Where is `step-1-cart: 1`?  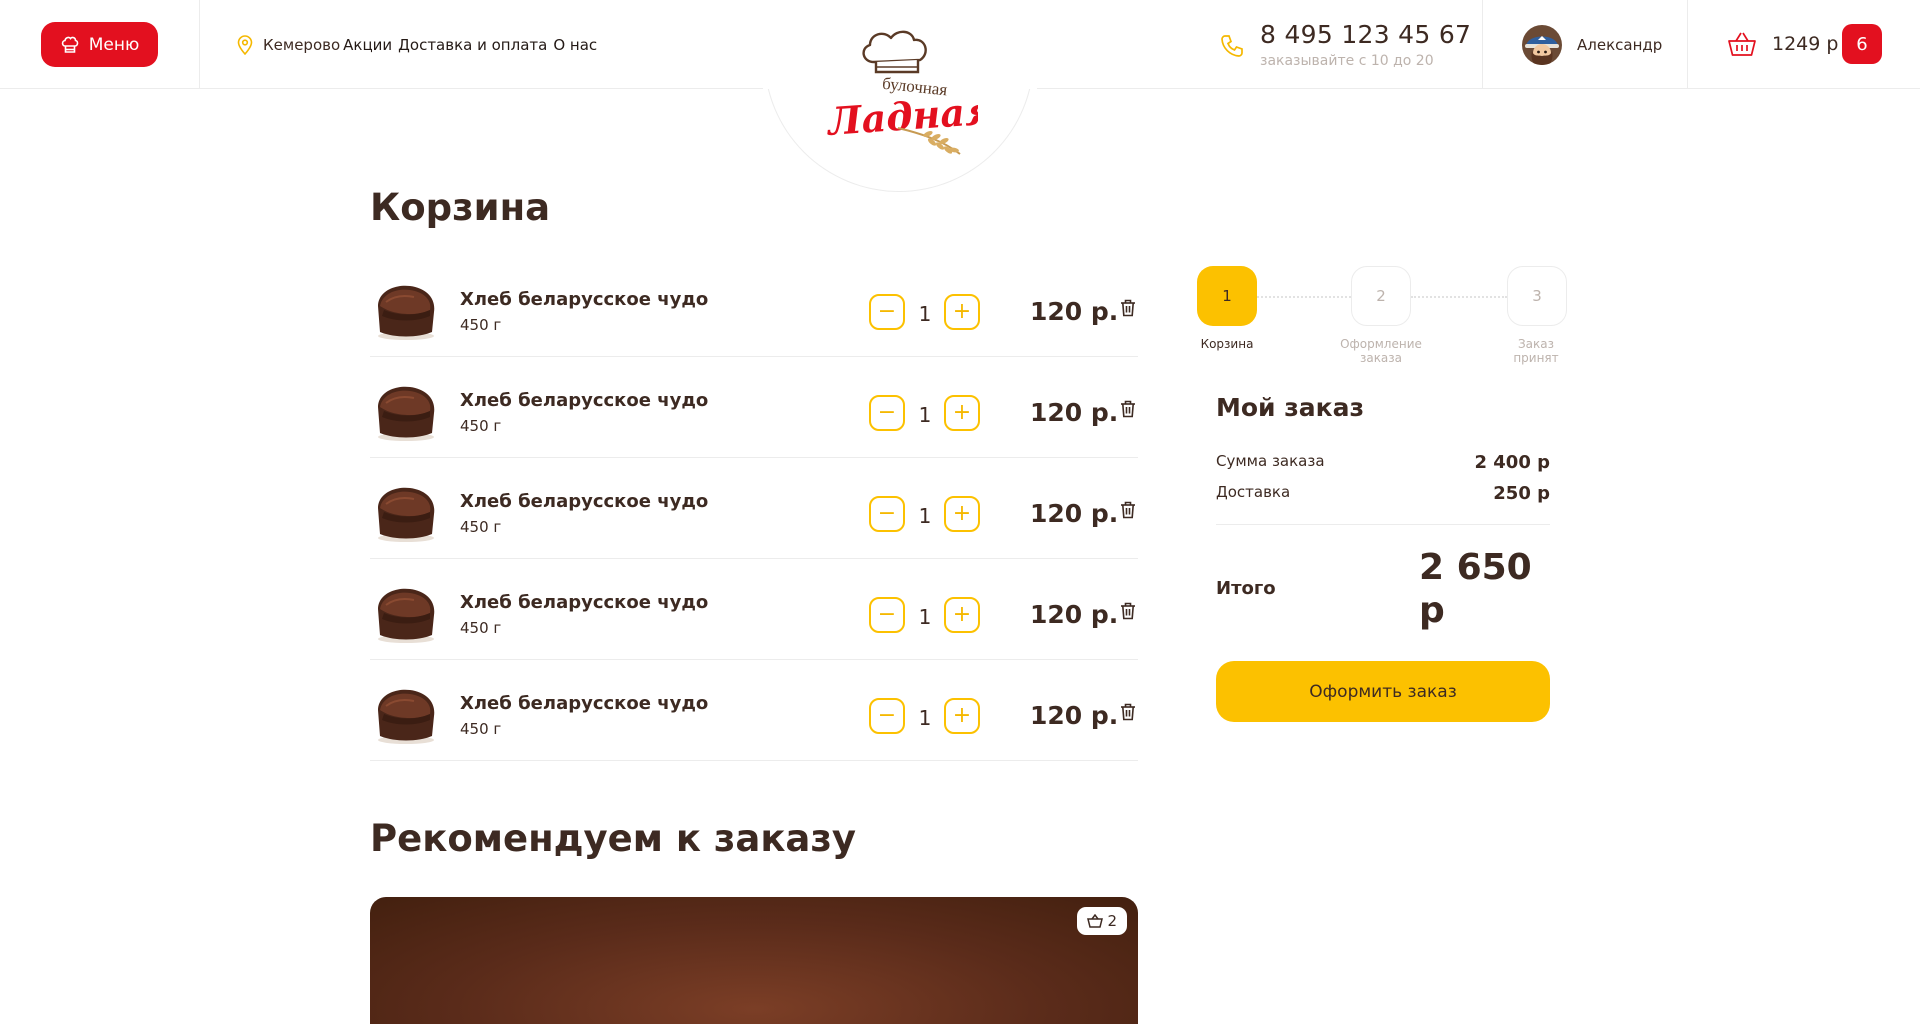
step-1-cart: 1 is located at coordinates (1227, 296).